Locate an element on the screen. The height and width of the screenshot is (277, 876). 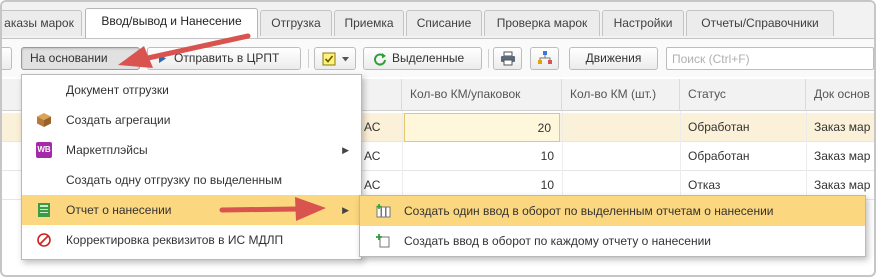
menu-item-create-one-shipment: Создать одну отгрузку по выделенным is located at coordinates (191, 180).